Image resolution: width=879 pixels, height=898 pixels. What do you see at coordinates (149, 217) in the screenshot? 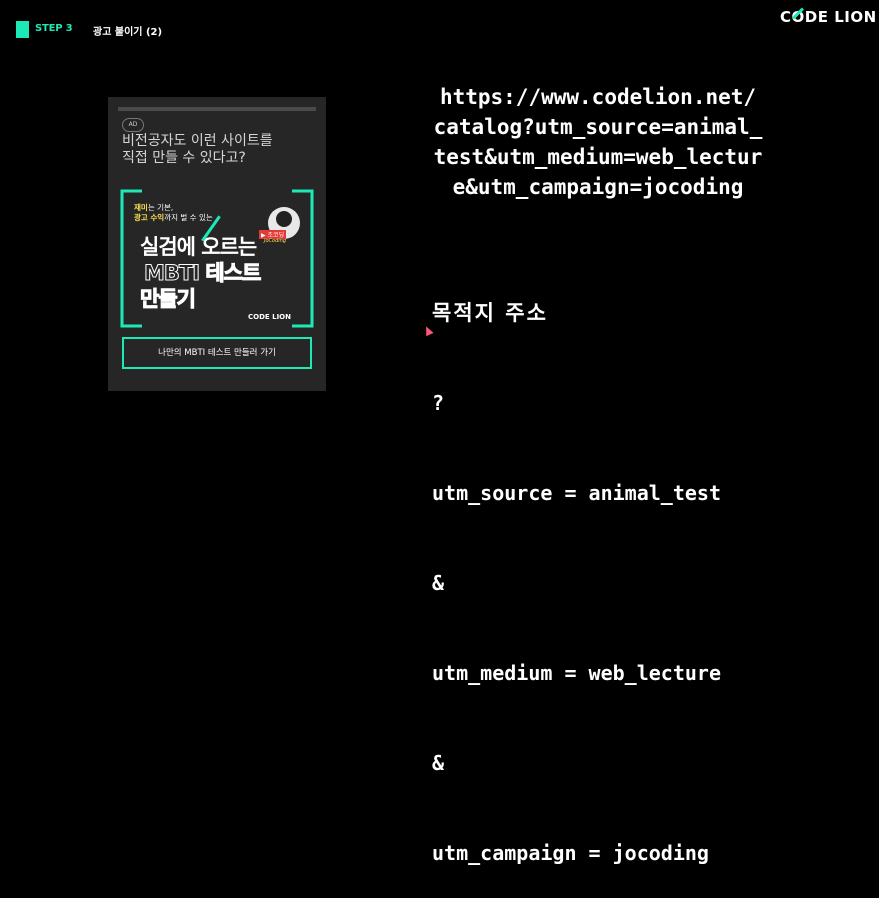
I see `ad-sub2-highlight: 광고 수익` at bounding box center [149, 217].